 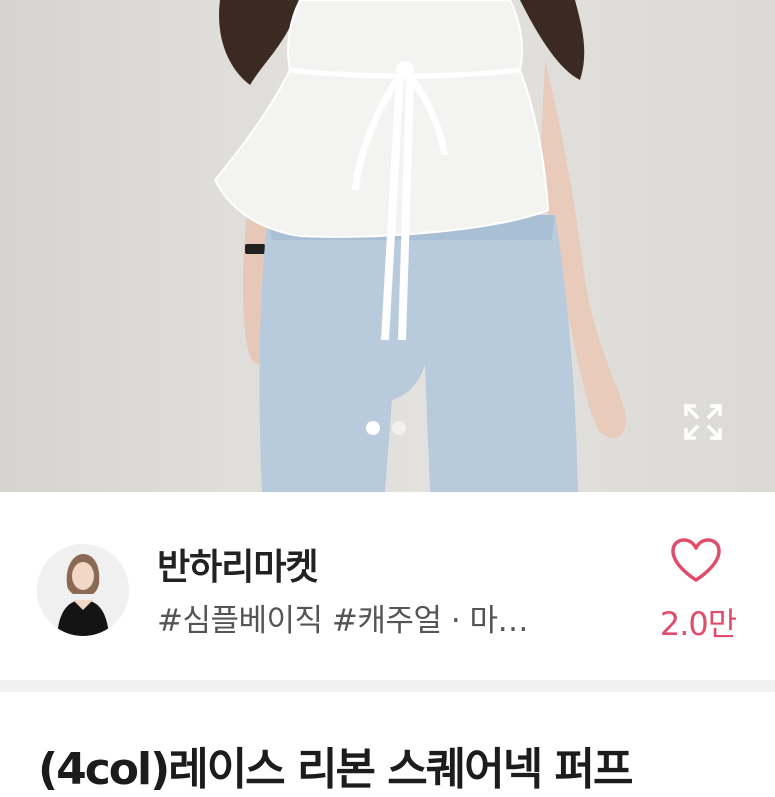 I want to click on carousel-indicator, so click(x=386, y=428).